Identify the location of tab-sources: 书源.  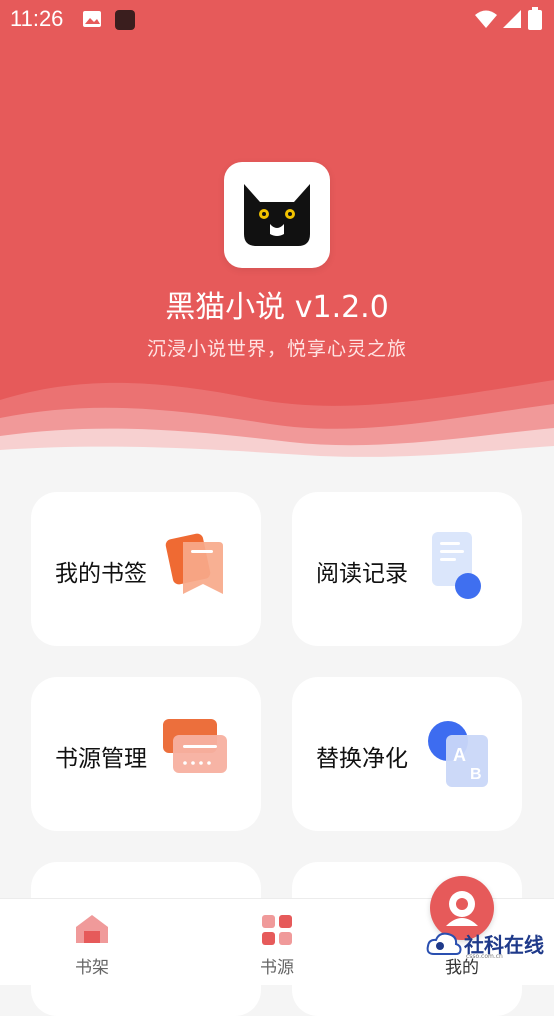
(277, 942).